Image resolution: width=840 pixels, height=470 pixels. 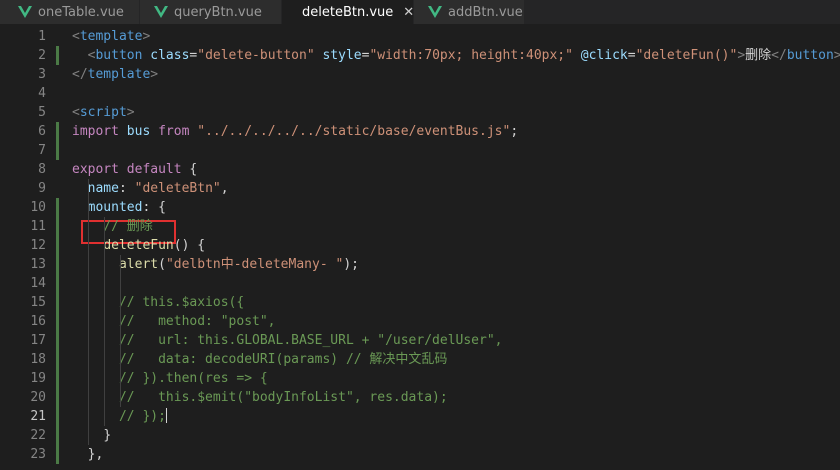 I want to click on code-line: 9 name: "deleteBtn",, so click(x=420, y=188).